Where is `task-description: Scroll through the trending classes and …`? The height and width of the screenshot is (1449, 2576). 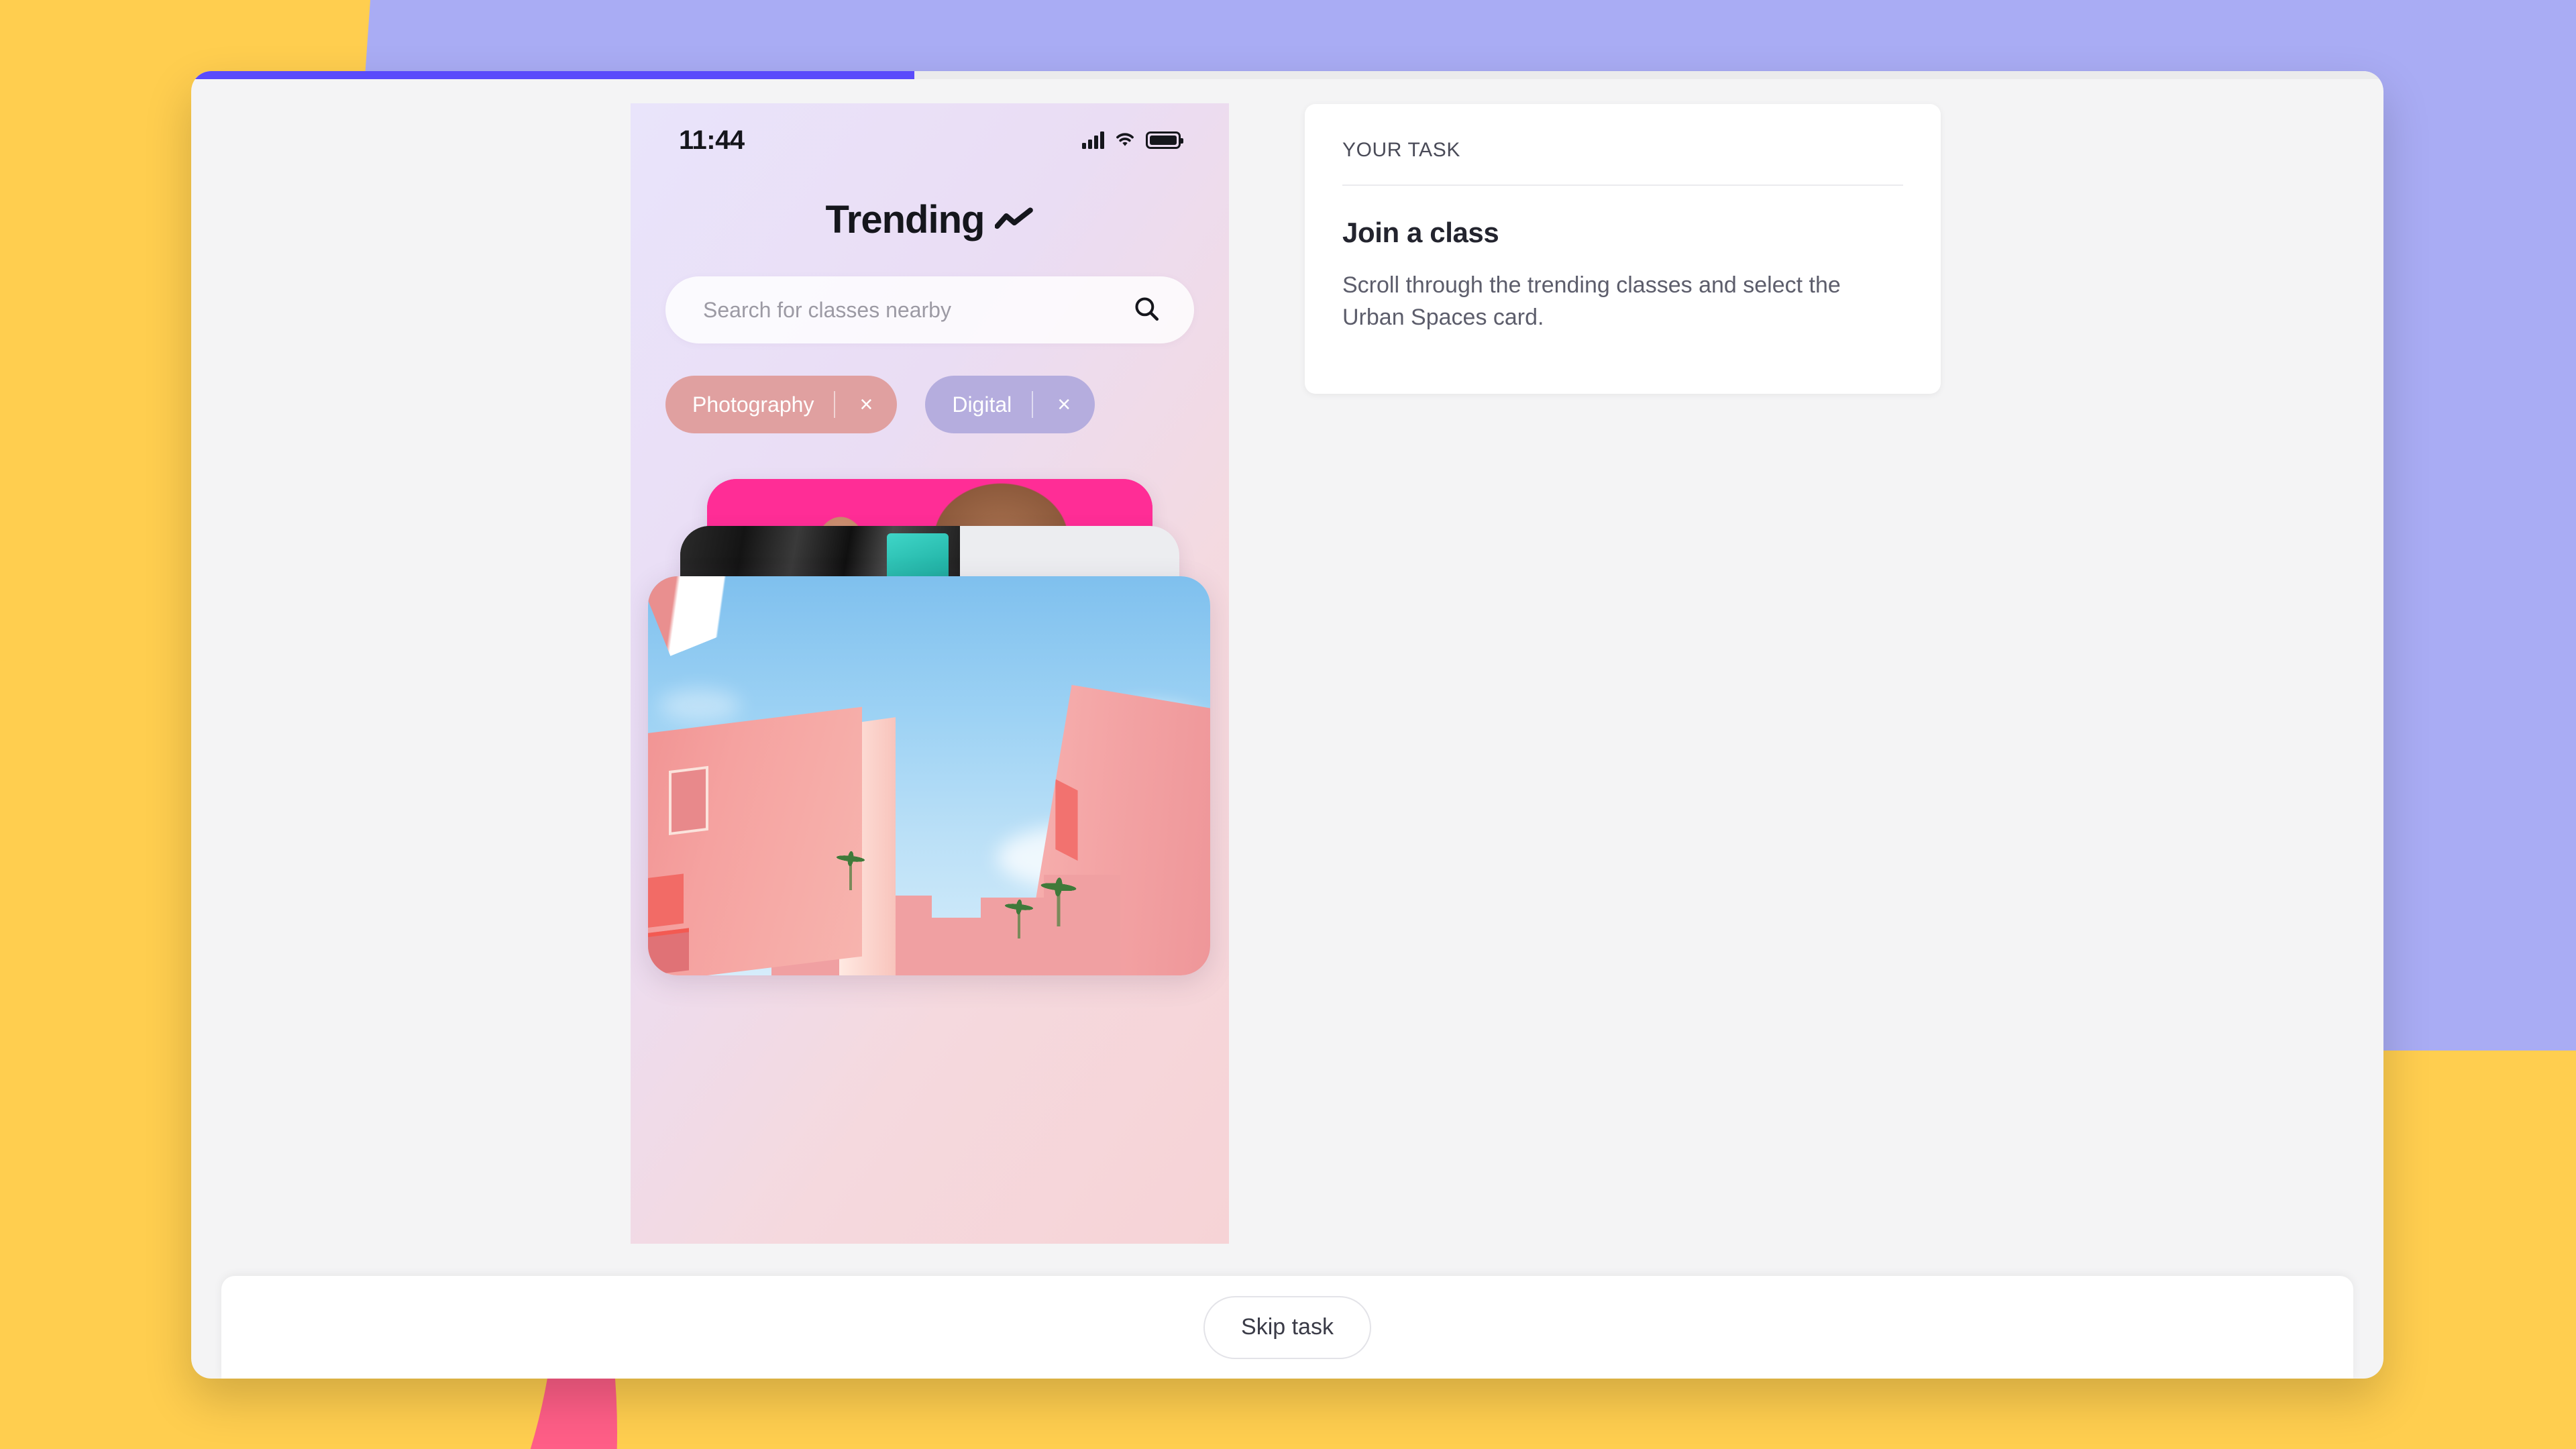
task-description: Scroll through the trending classes and … is located at coordinates (1591, 301).